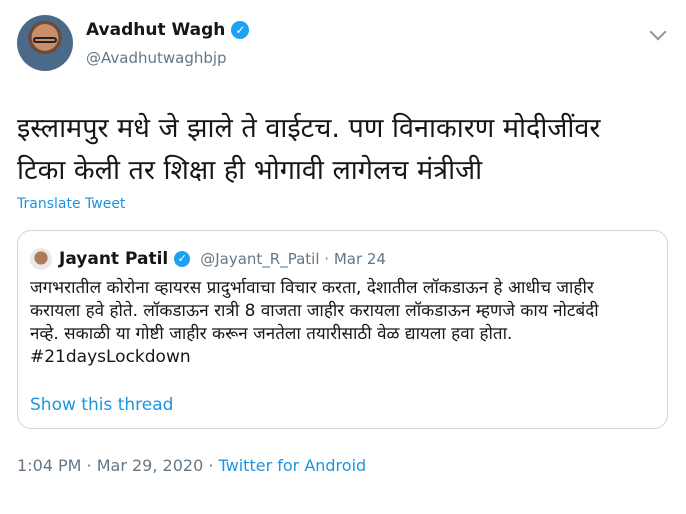 Image resolution: width=686 pixels, height=514 pixels. I want to click on author-name: Avadhut Wagh, so click(155, 30).